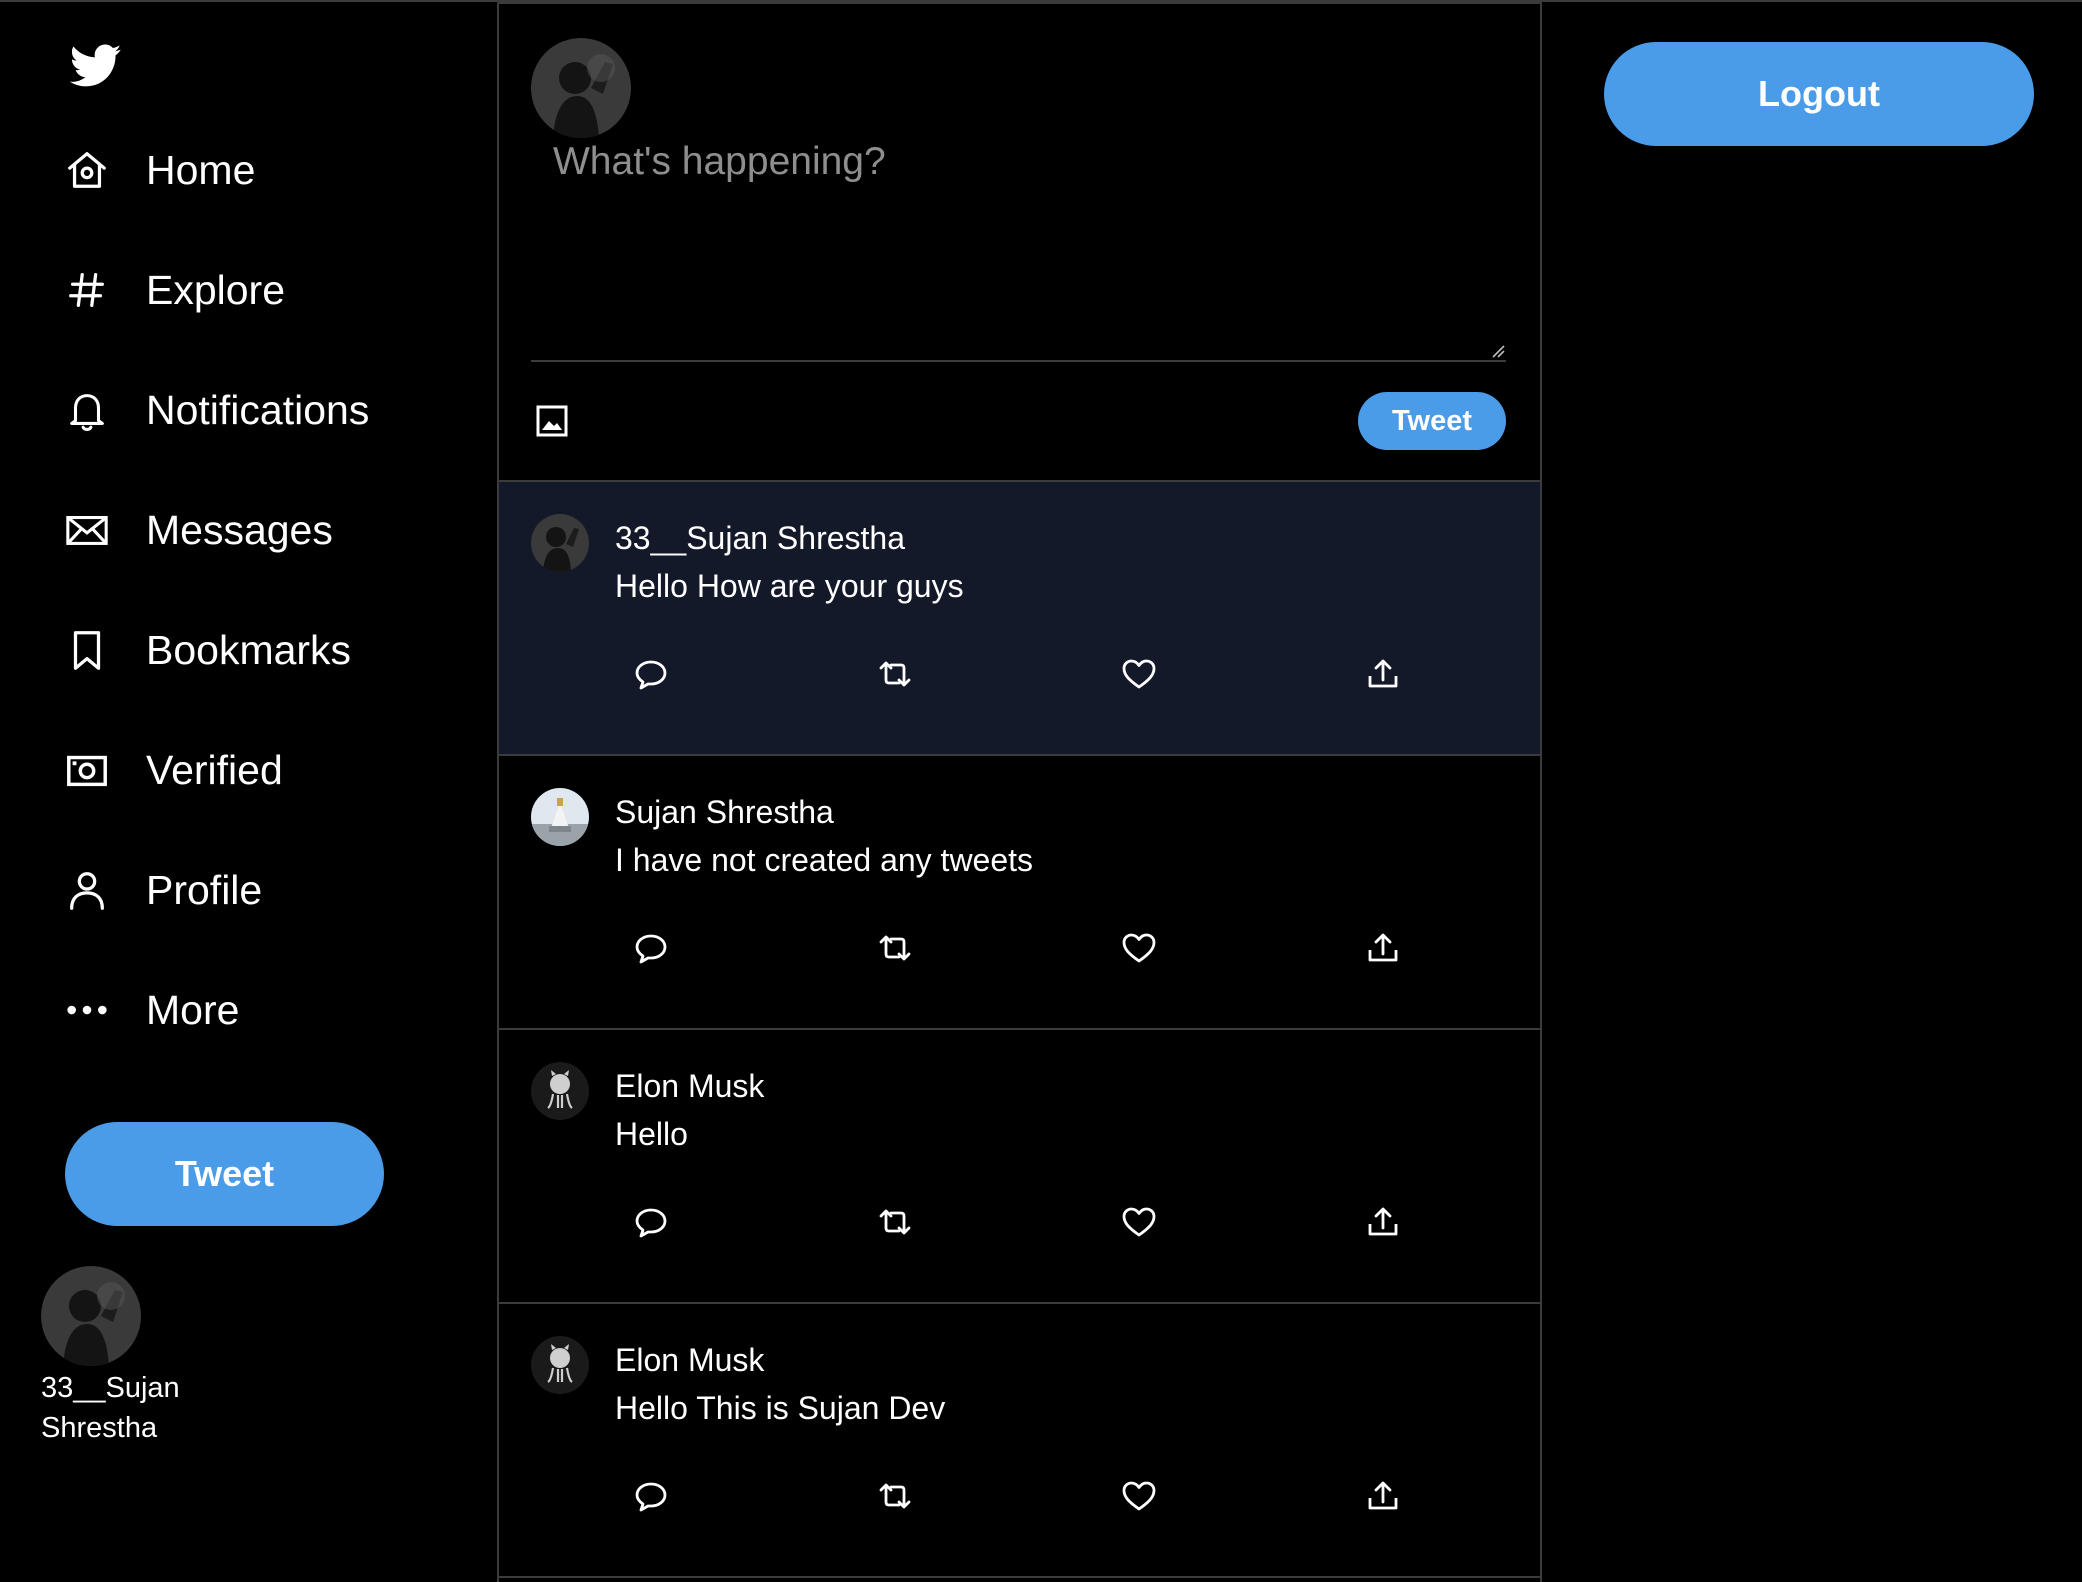 The width and height of the screenshot is (2082, 1582). I want to click on nav-item-bookmarks: Bookmarks, so click(206, 650).